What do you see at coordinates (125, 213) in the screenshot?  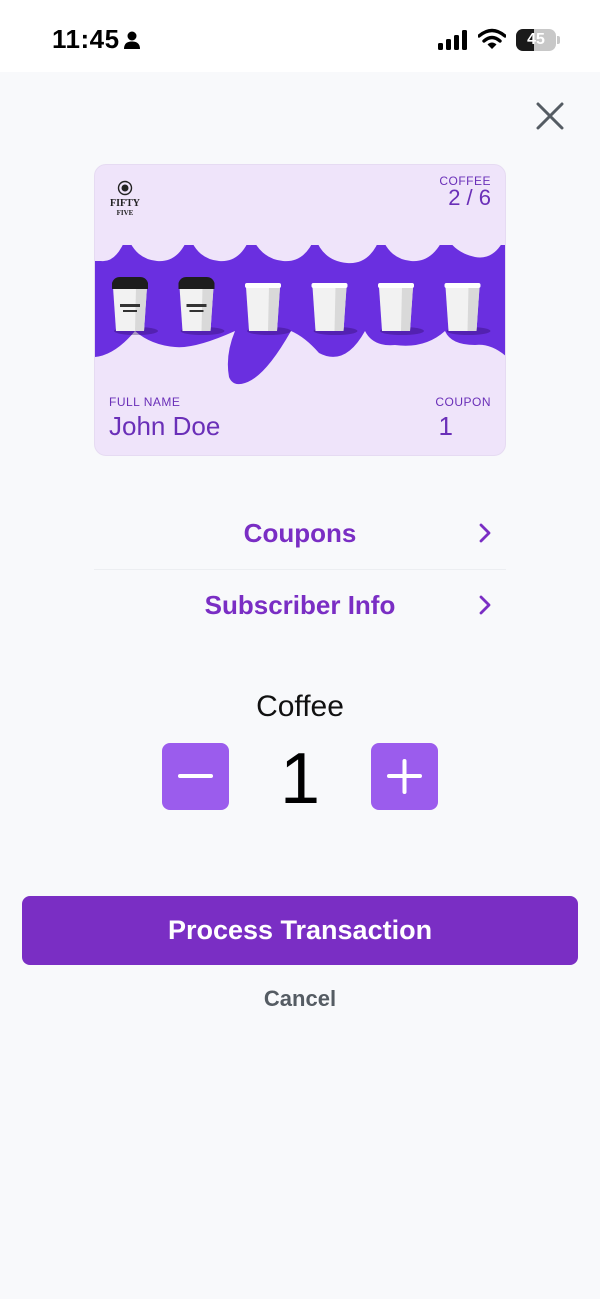 I see `svg-text: FIVE` at bounding box center [125, 213].